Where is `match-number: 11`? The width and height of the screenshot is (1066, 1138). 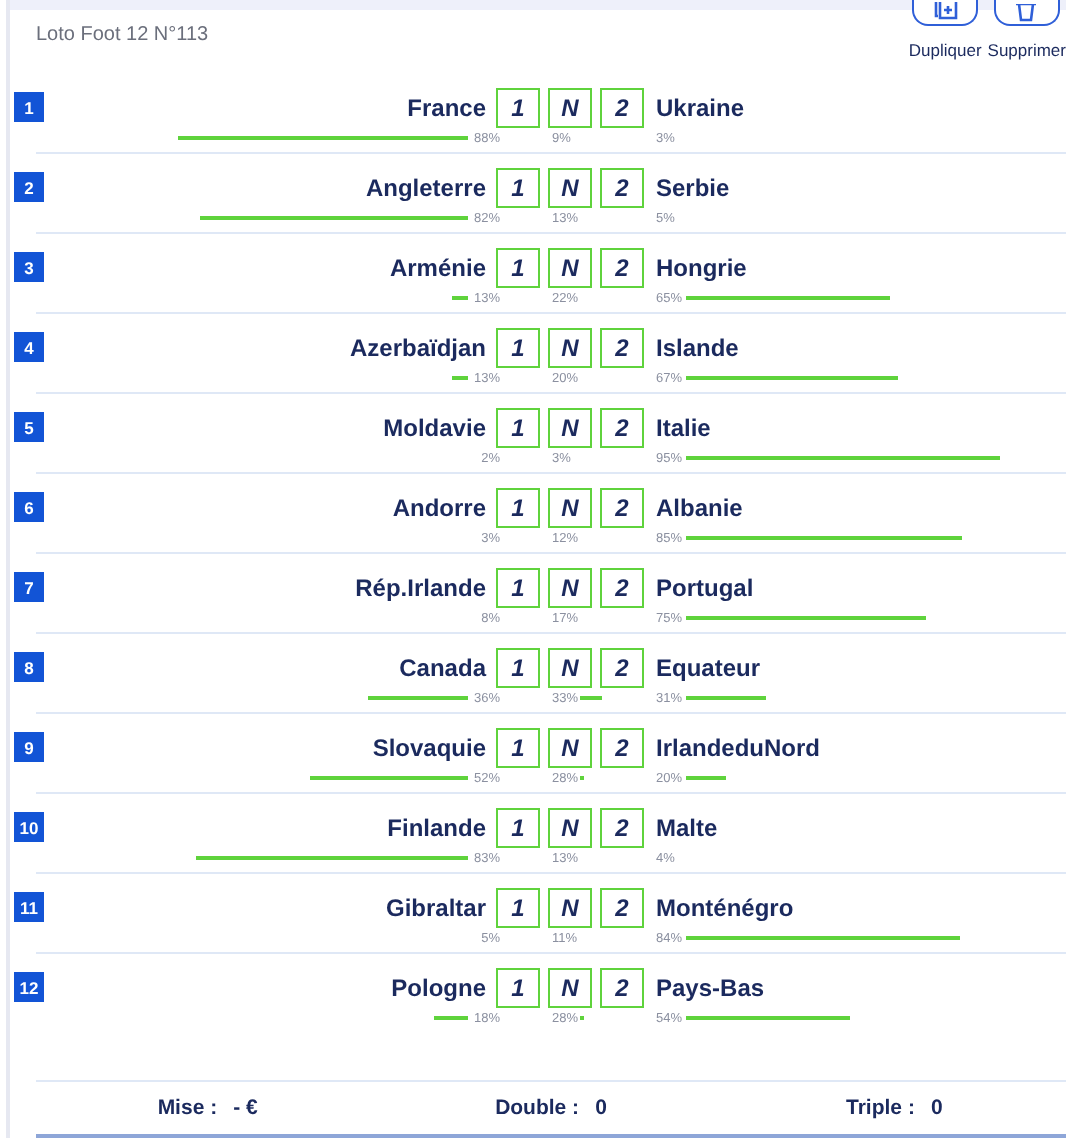
match-number: 11 is located at coordinates (29, 907).